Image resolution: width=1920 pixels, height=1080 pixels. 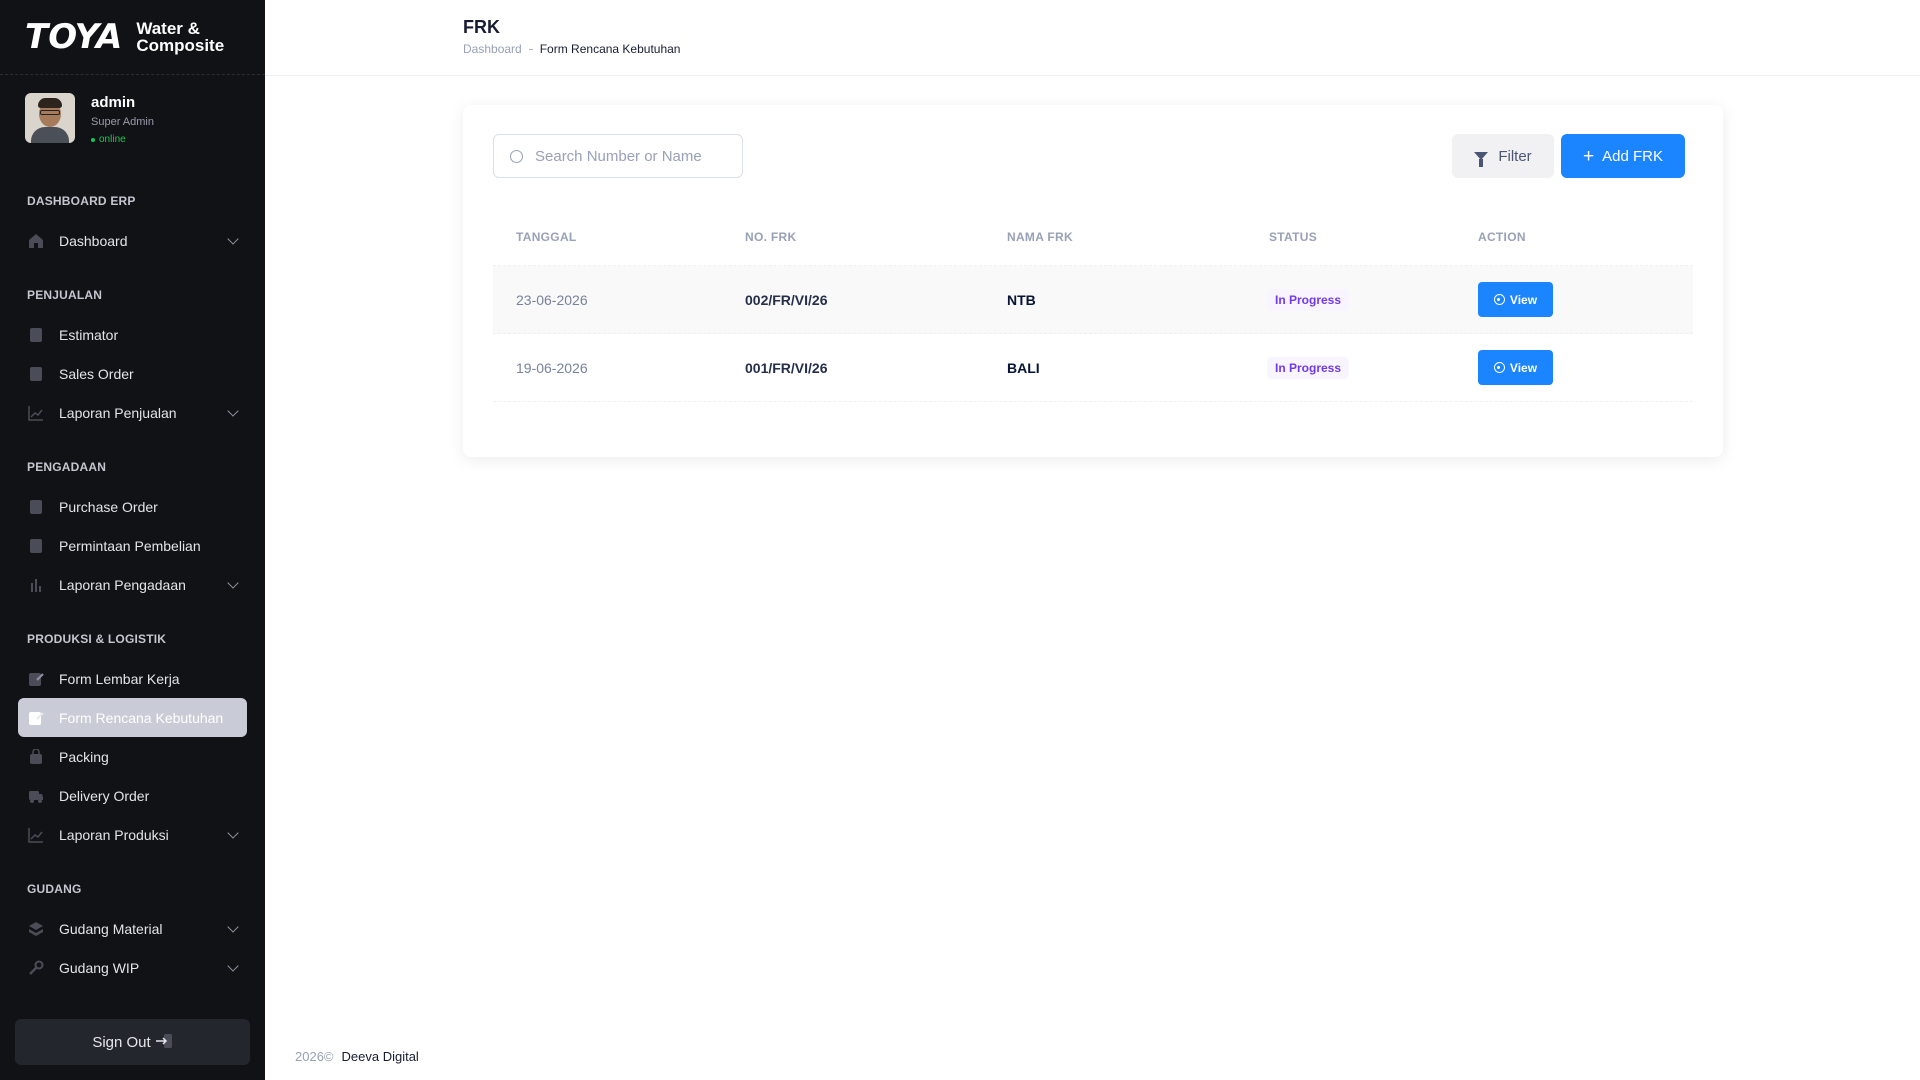 What do you see at coordinates (89, 334) in the screenshot?
I see `sidebar-item-label: Estimator` at bounding box center [89, 334].